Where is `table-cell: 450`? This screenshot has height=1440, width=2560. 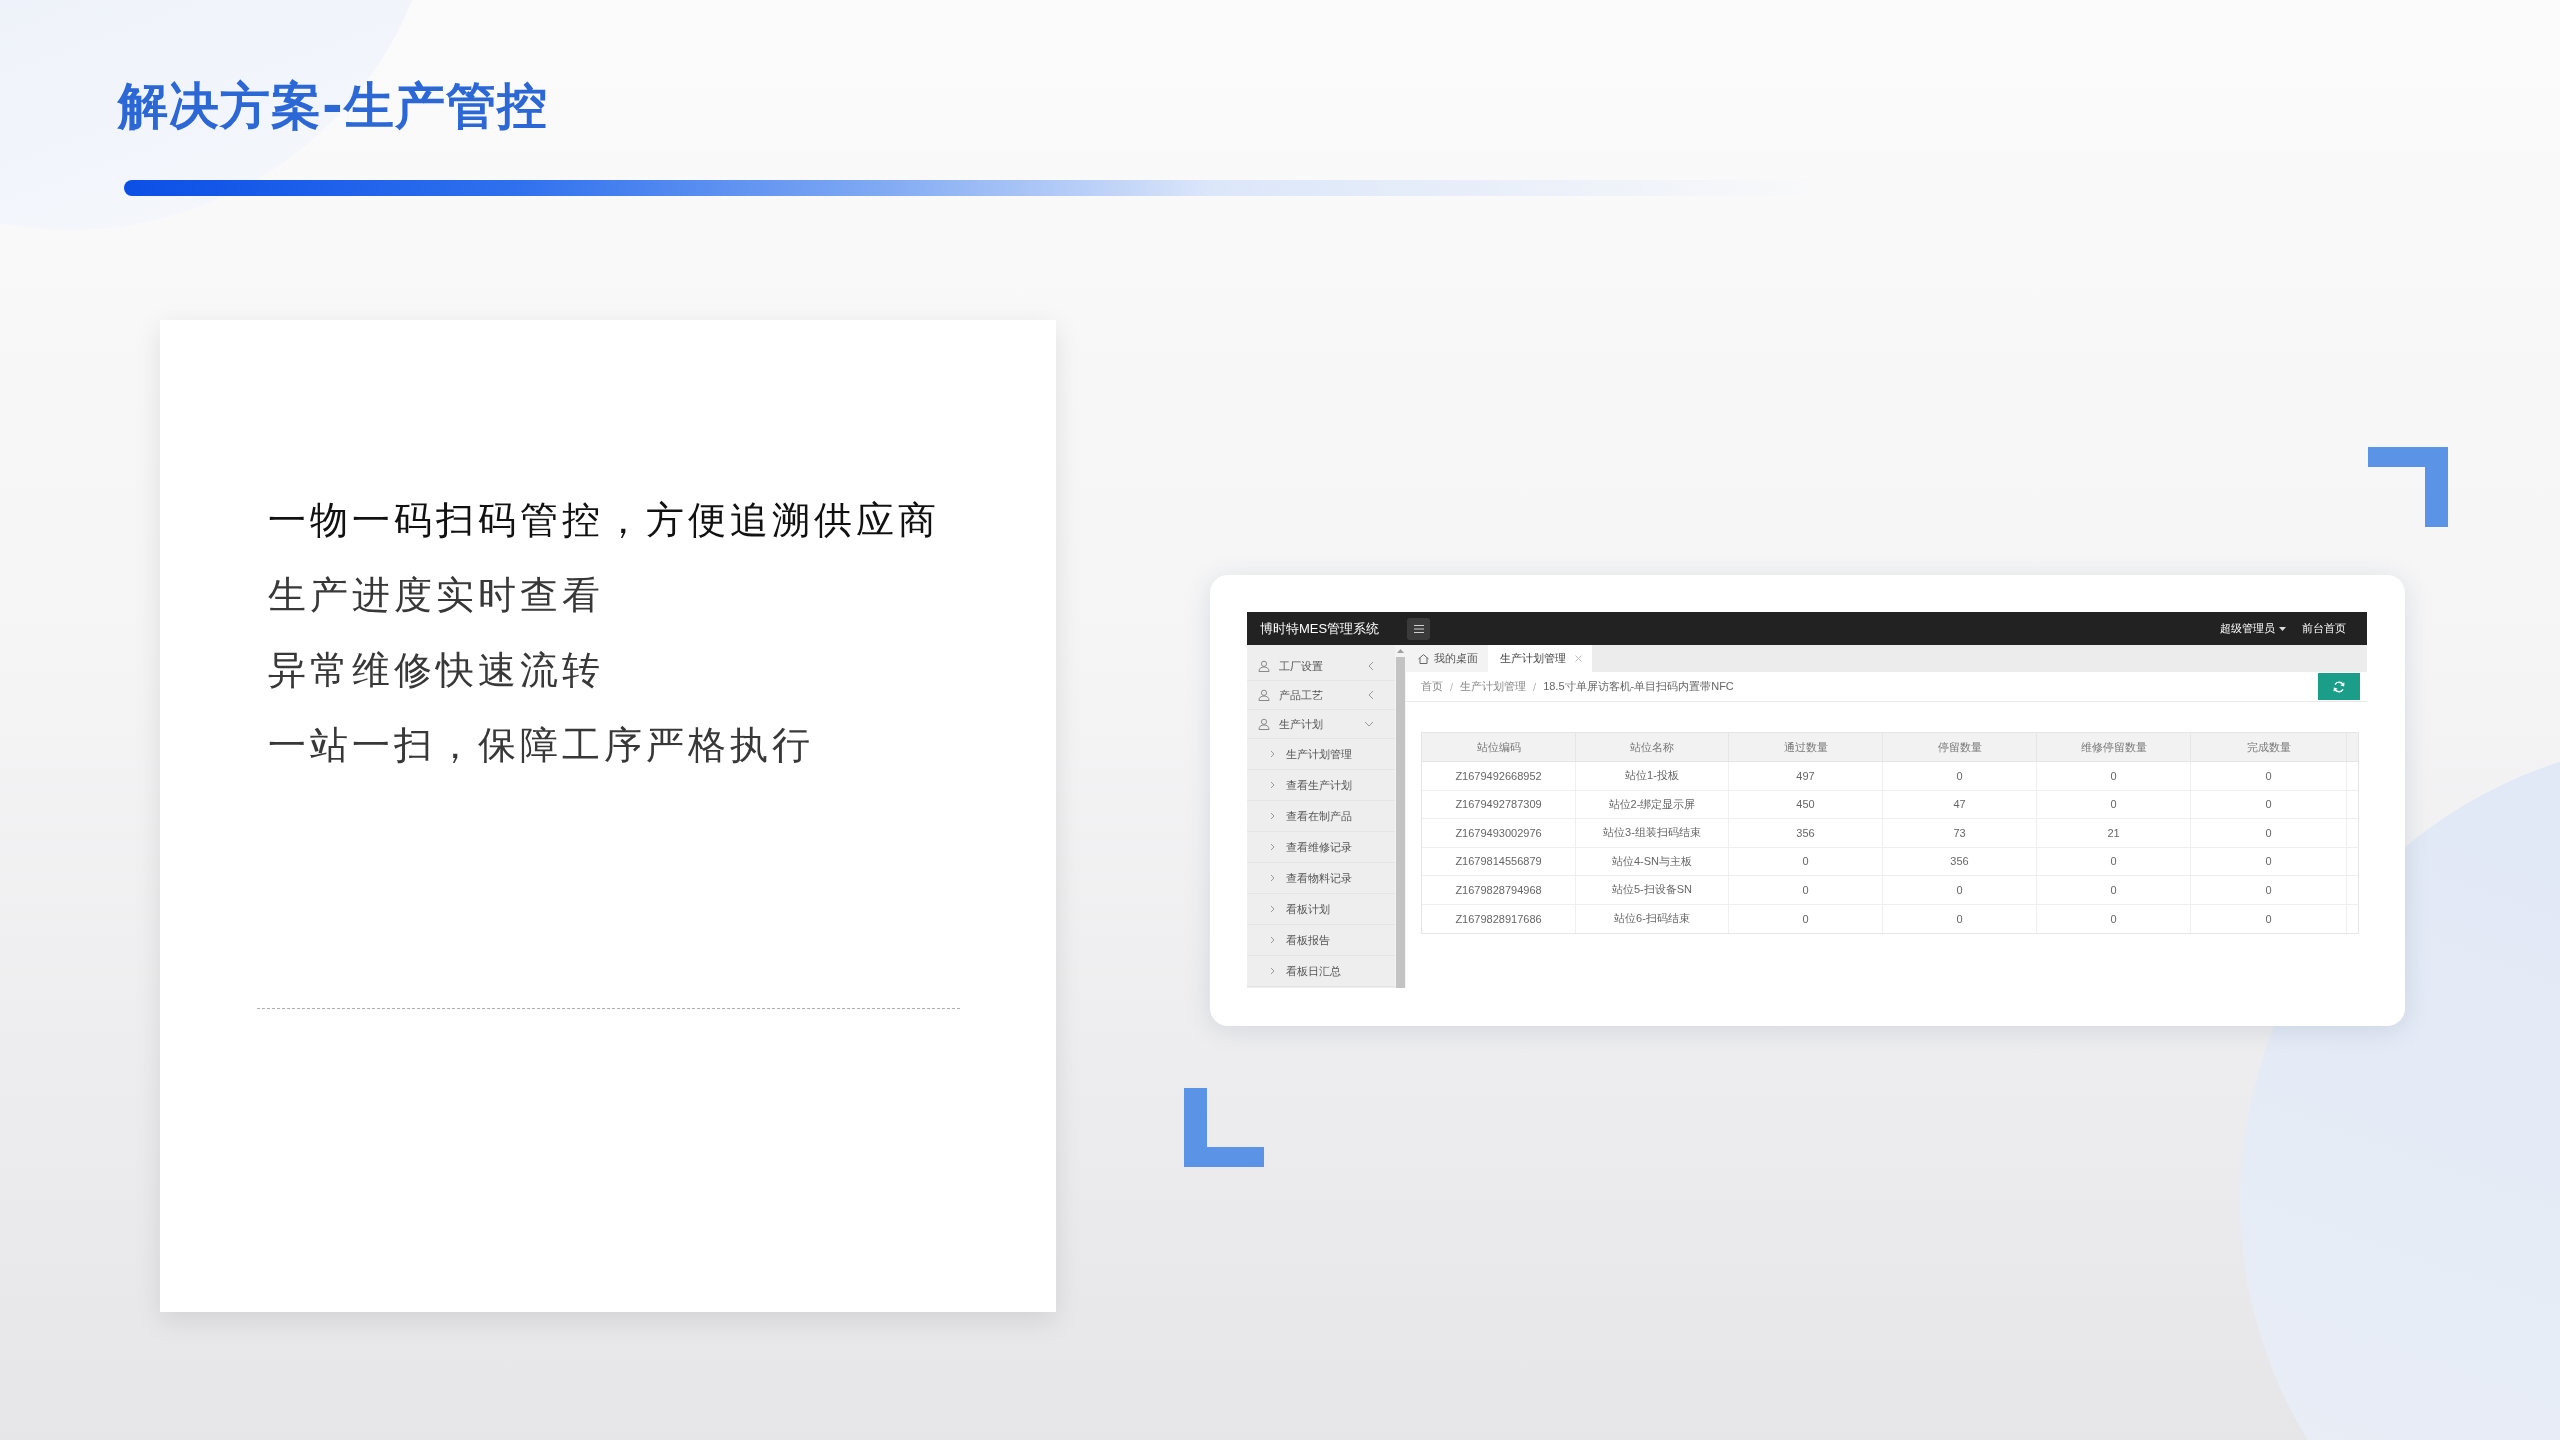 table-cell: 450 is located at coordinates (1806, 804).